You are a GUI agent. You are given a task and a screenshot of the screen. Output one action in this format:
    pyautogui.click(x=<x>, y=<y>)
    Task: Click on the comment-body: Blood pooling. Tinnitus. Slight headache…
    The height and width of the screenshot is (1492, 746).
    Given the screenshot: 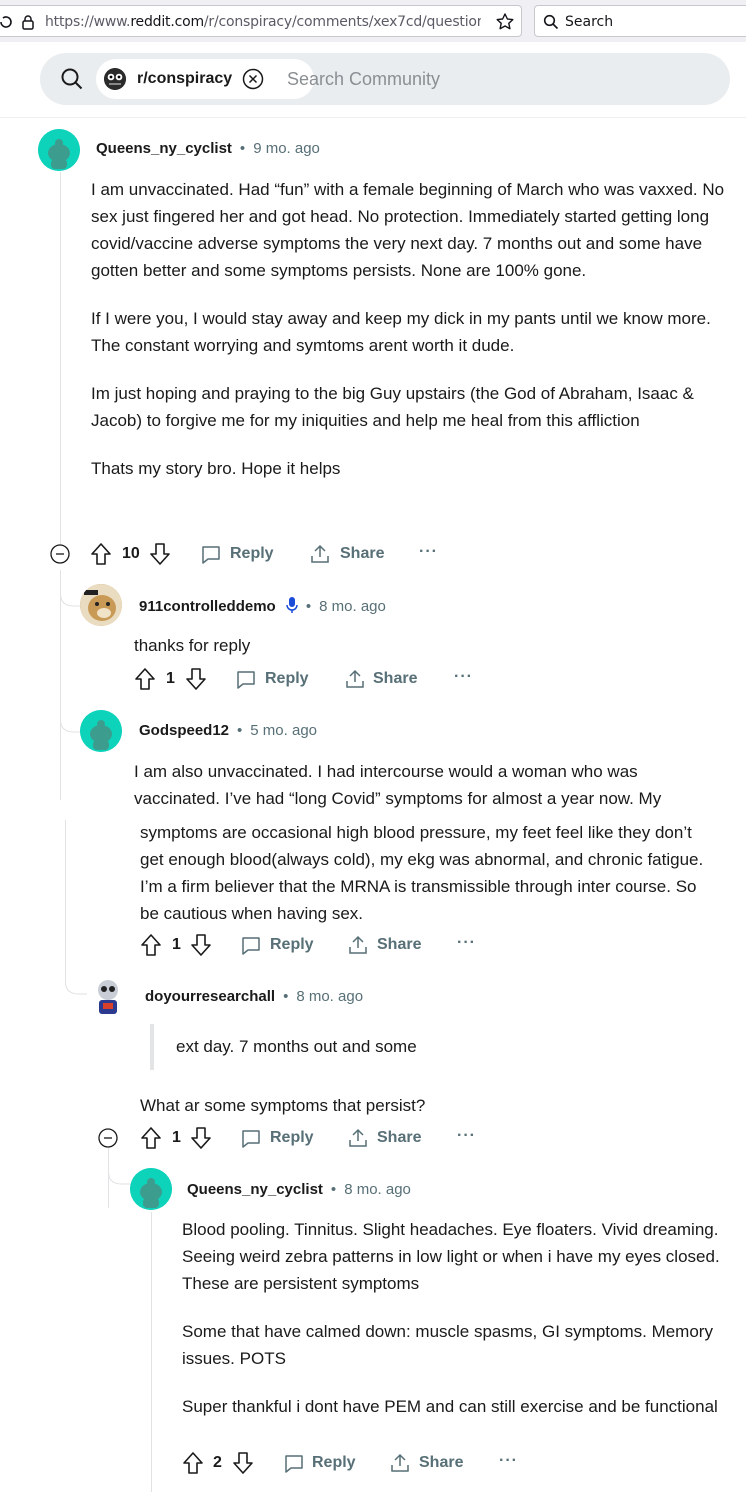 What is the action you would take?
    pyautogui.click(x=454, y=1318)
    